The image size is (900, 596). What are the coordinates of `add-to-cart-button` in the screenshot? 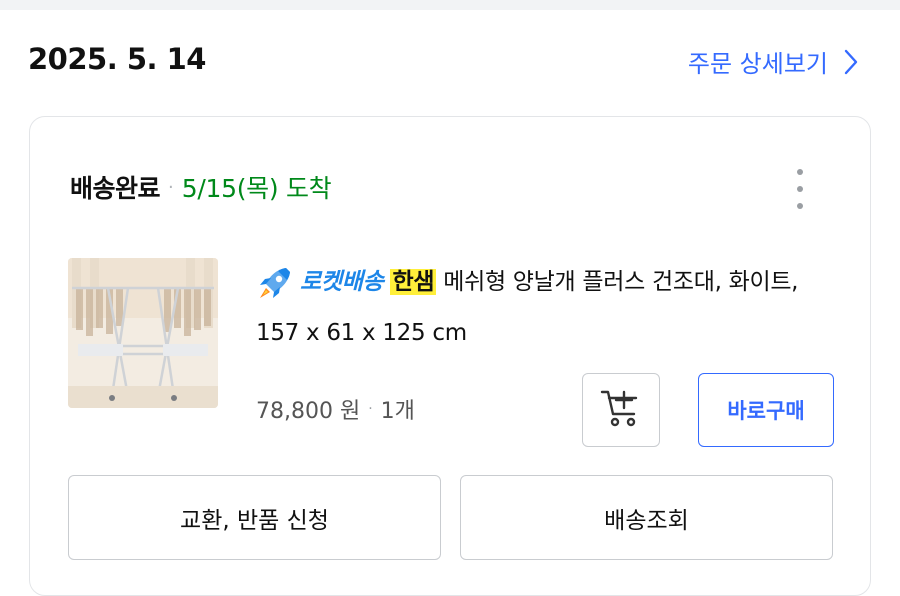 It's located at (621, 410).